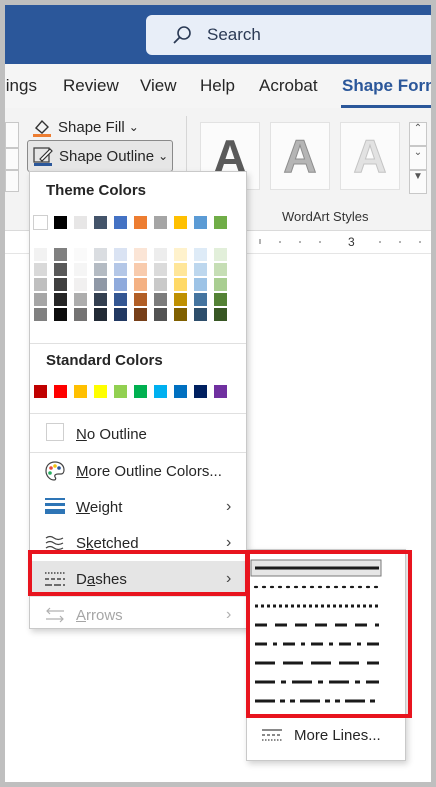  What do you see at coordinates (107, 156) in the screenshot?
I see `shape-outline-label: Shape Outline` at bounding box center [107, 156].